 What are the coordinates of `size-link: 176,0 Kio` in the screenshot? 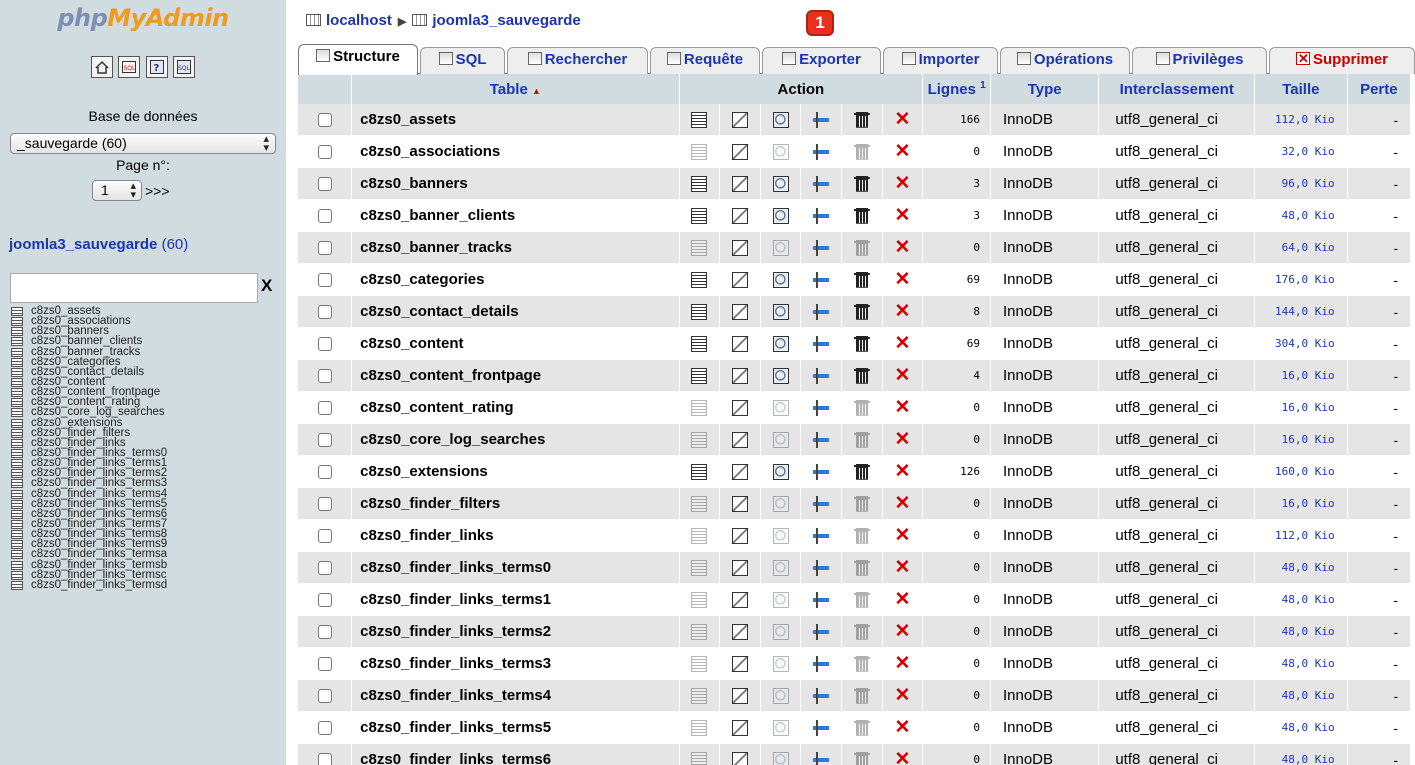 It's located at (1301, 280).